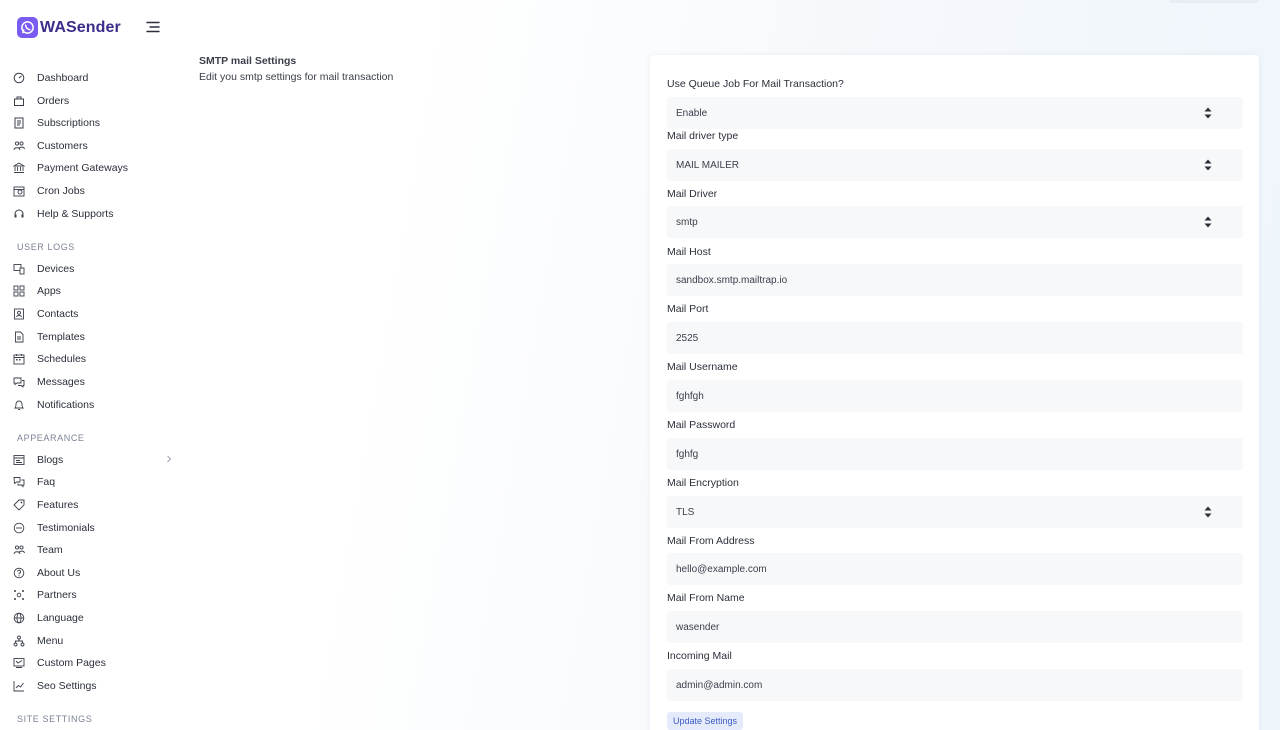 The image size is (1280, 730). Describe the element at coordinates (688, 309) in the screenshot. I see `port-label: Mail Port` at that location.